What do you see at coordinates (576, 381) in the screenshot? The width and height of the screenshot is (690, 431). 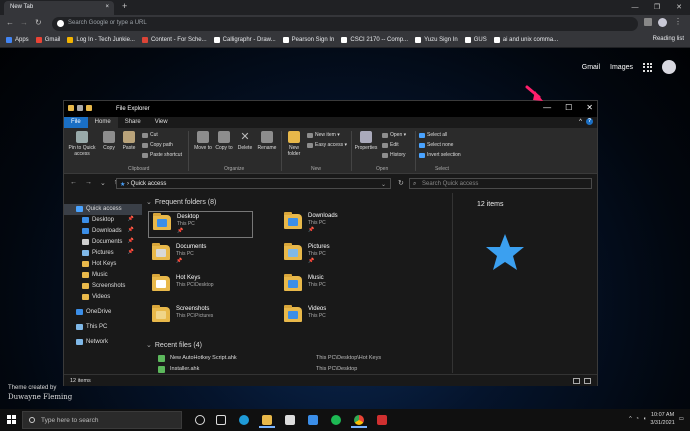 I see `details-view-icon` at bounding box center [576, 381].